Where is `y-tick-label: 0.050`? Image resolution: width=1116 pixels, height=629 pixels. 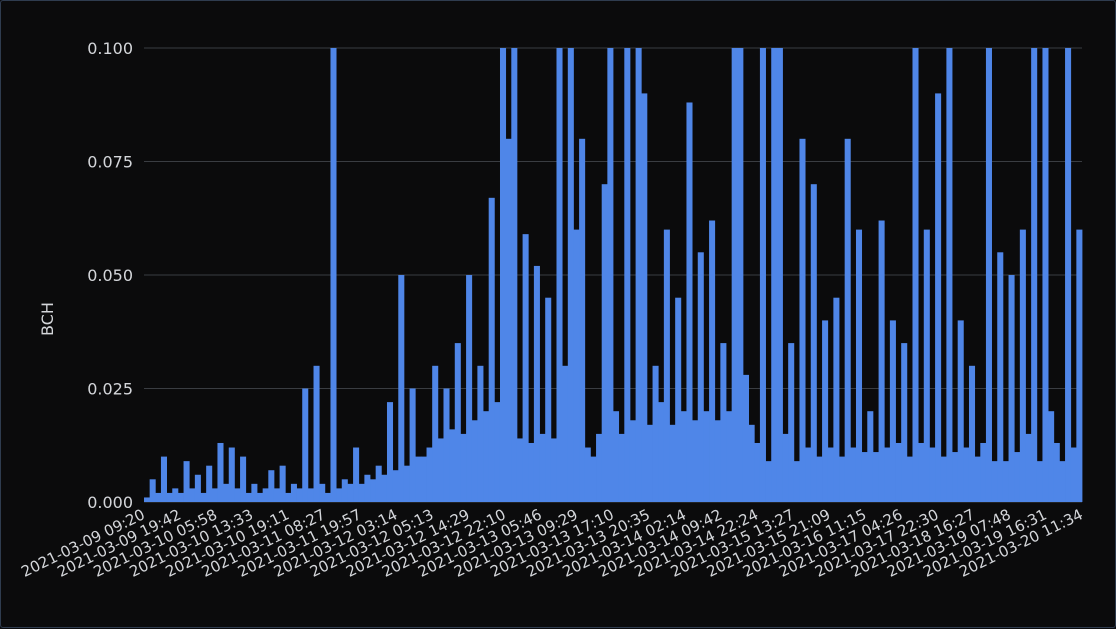 y-tick-label: 0.050 is located at coordinates (110, 275).